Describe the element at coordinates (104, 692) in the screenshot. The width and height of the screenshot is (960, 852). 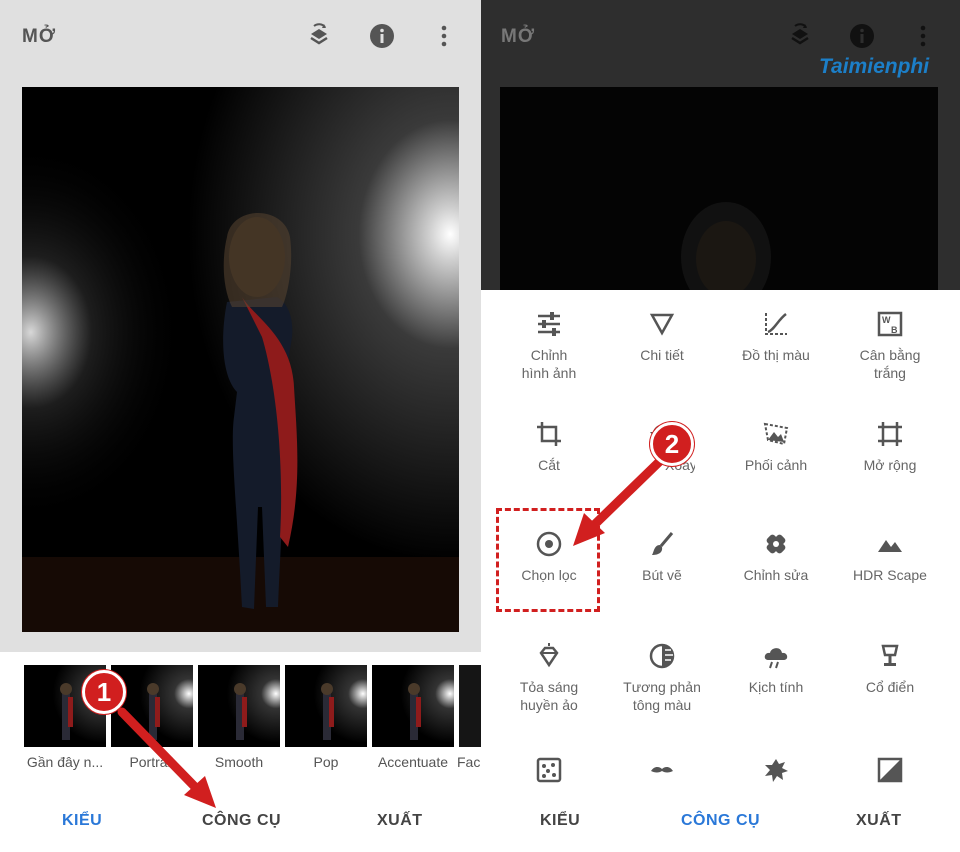
I see `step-badge: 1` at that location.